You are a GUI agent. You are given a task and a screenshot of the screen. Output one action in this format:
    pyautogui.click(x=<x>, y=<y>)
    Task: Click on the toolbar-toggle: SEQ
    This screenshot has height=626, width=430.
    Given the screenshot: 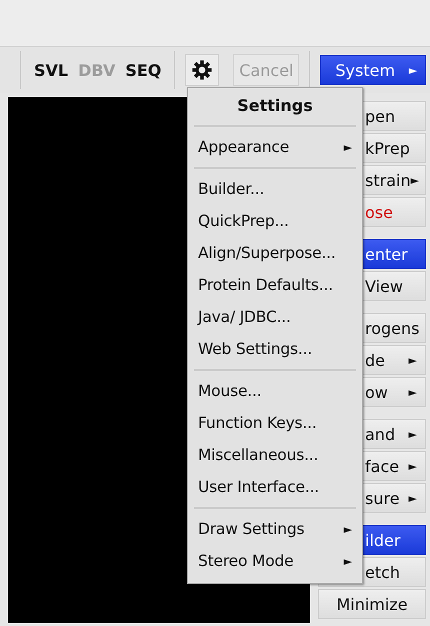 What is the action you would take?
    pyautogui.click(x=143, y=70)
    